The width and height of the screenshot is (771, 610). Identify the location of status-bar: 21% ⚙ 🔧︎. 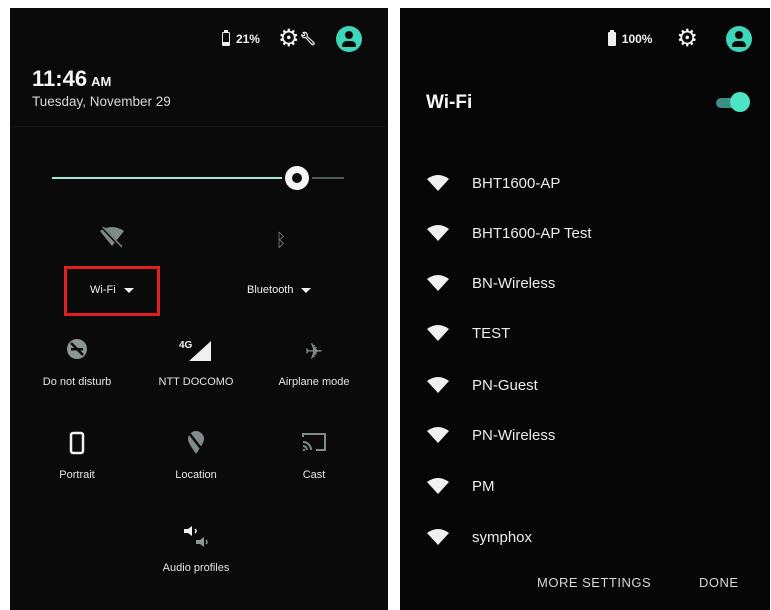
(291, 39).